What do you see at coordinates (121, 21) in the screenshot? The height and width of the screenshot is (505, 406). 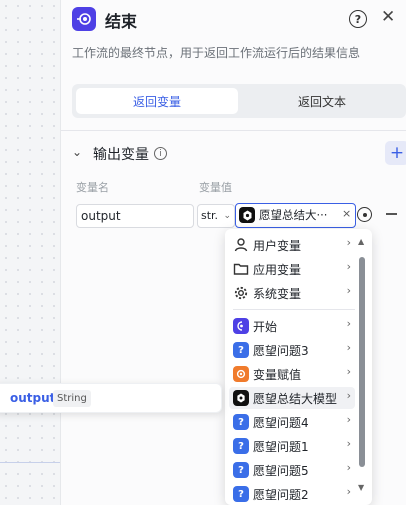 I see `panel-title: 结束` at bounding box center [121, 21].